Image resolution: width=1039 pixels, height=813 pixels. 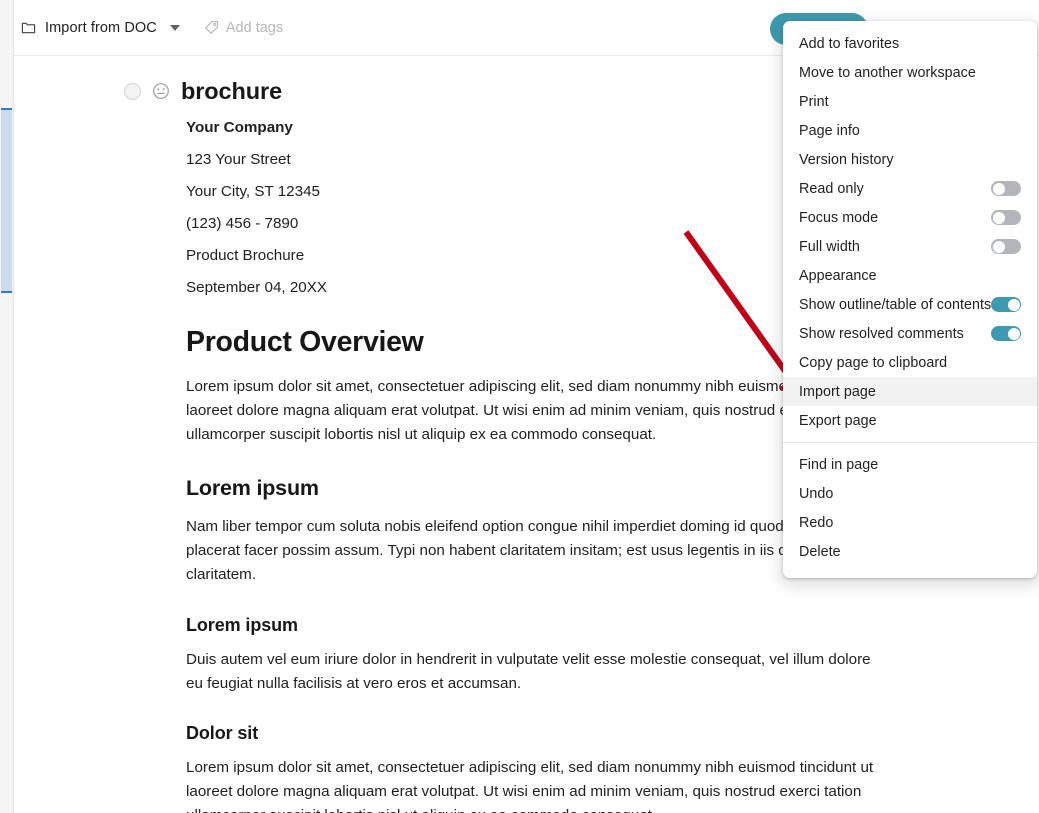 What do you see at coordinates (881, 333) in the screenshot?
I see `menu-item-label: Show resolved comments` at bounding box center [881, 333].